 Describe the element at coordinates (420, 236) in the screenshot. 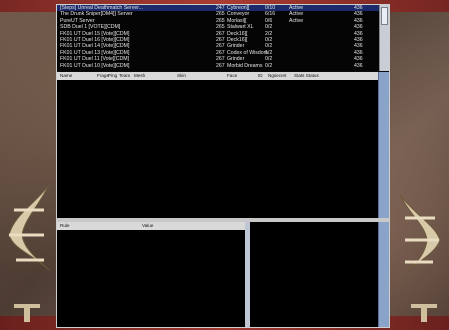

I see `right-ornament-icon` at that location.